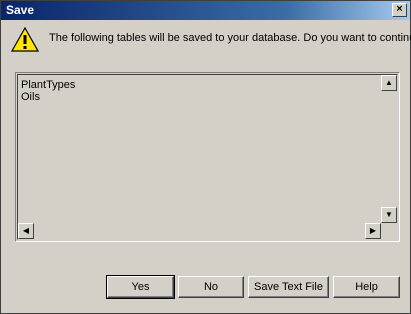 The image size is (411, 314). Describe the element at coordinates (25, 39) in the screenshot. I see `warning-icon` at that location.